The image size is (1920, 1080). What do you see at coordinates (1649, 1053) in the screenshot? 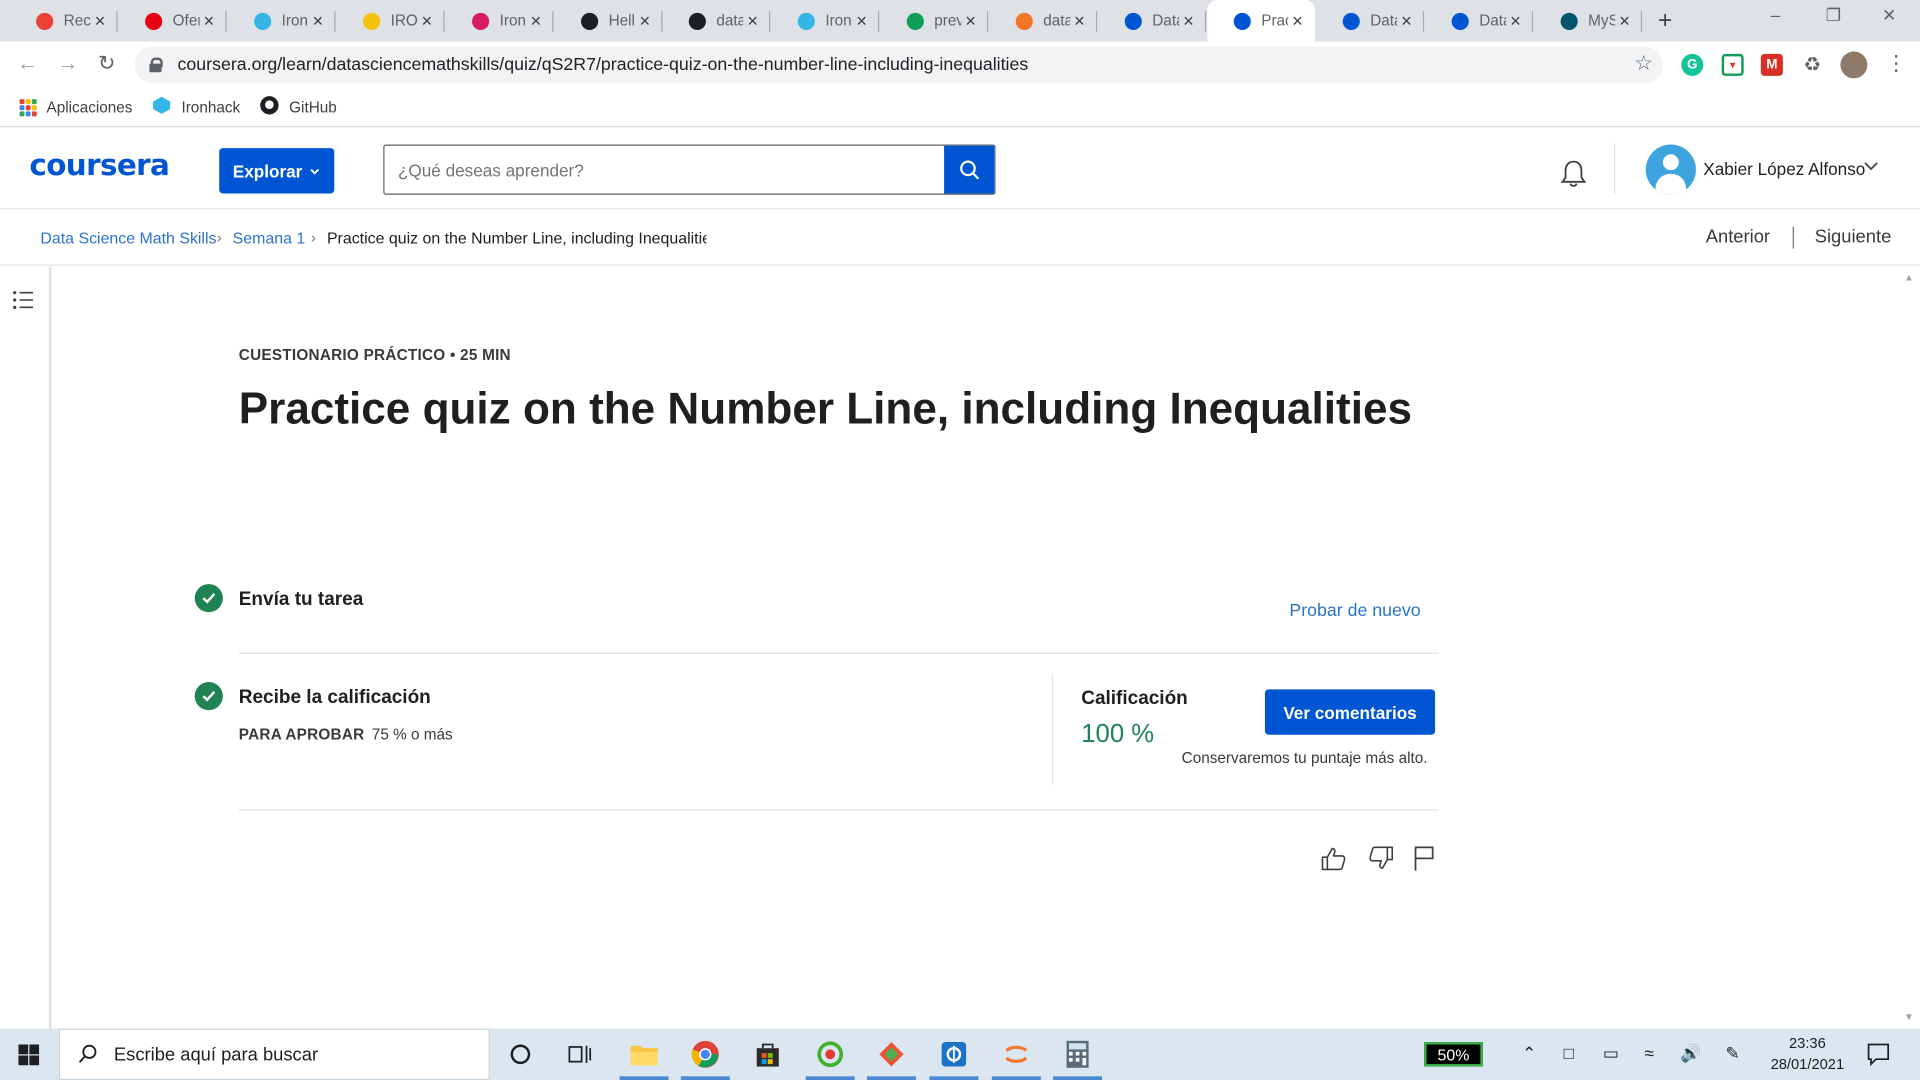
I see `wifi-icon: ≈` at bounding box center [1649, 1053].